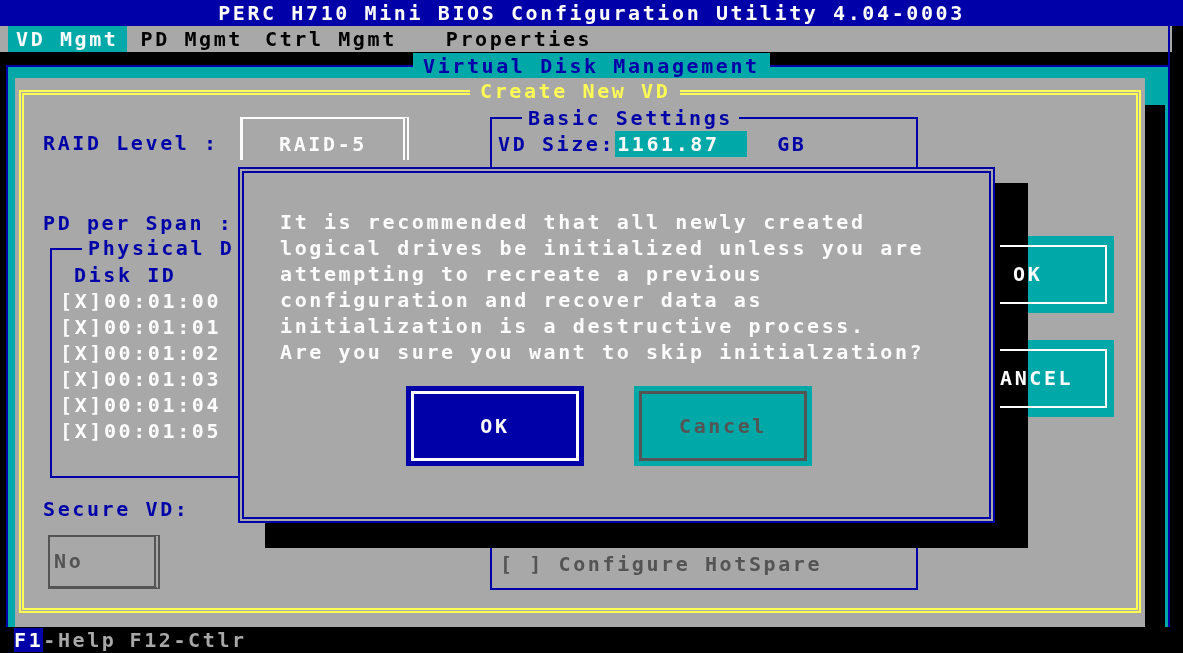  What do you see at coordinates (324, 138) in the screenshot?
I see `raid-level-field: RAID-5` at bounding box center [324, 138].